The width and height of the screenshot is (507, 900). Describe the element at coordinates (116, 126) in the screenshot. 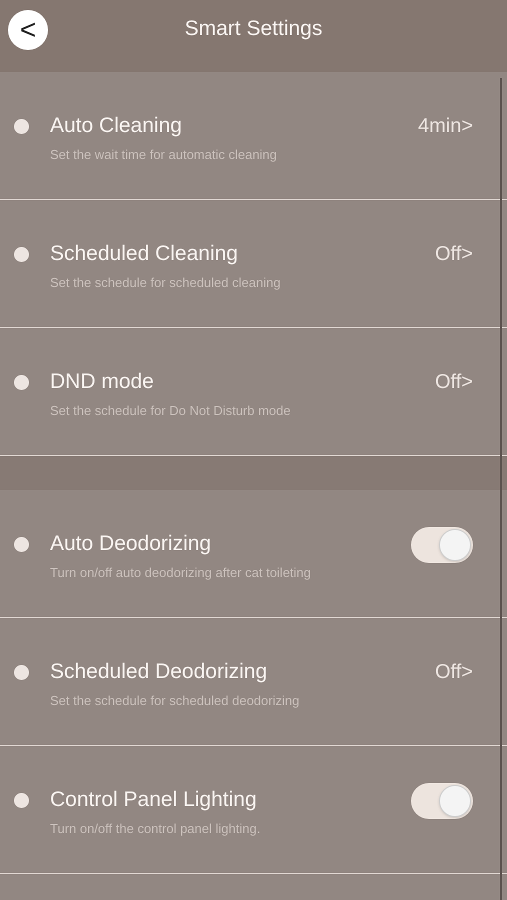

I see `setting-title: Auto Cleaning` at that location.